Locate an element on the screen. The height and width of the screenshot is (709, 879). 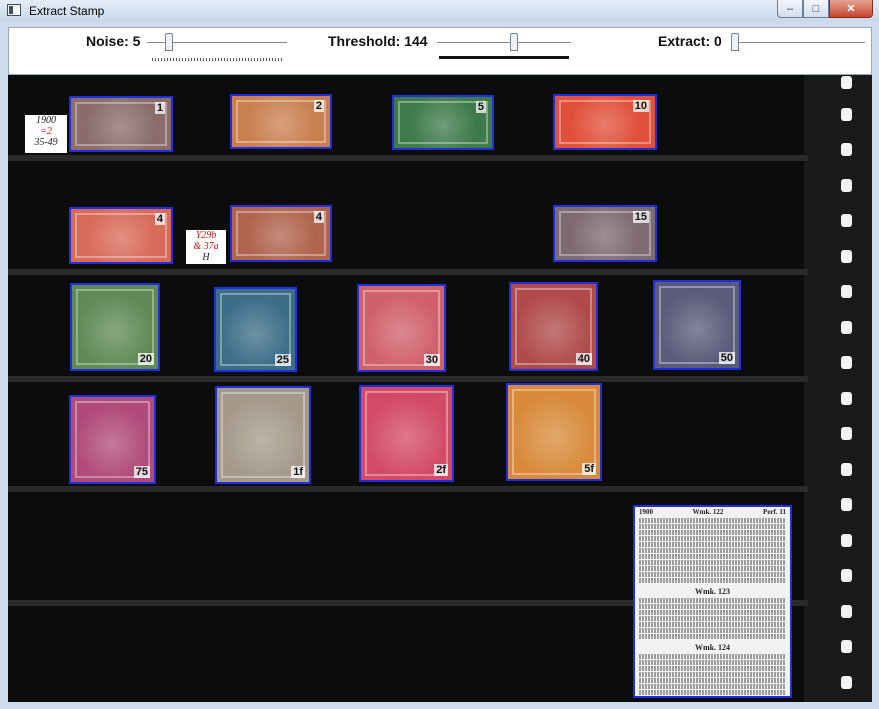
stamp-detection: 25 is located at coordinates (255, 329).